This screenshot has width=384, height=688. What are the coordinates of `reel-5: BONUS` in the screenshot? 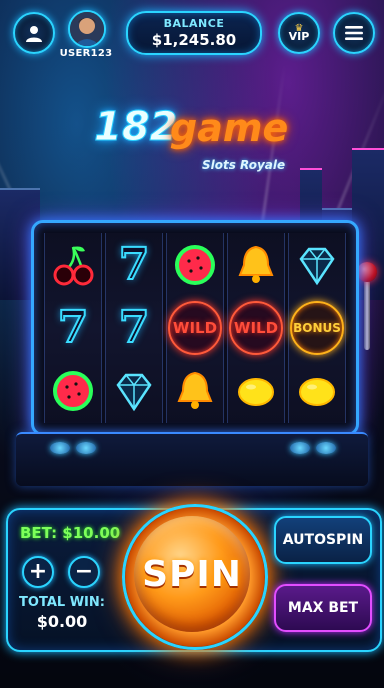 It's located at (317, 328).